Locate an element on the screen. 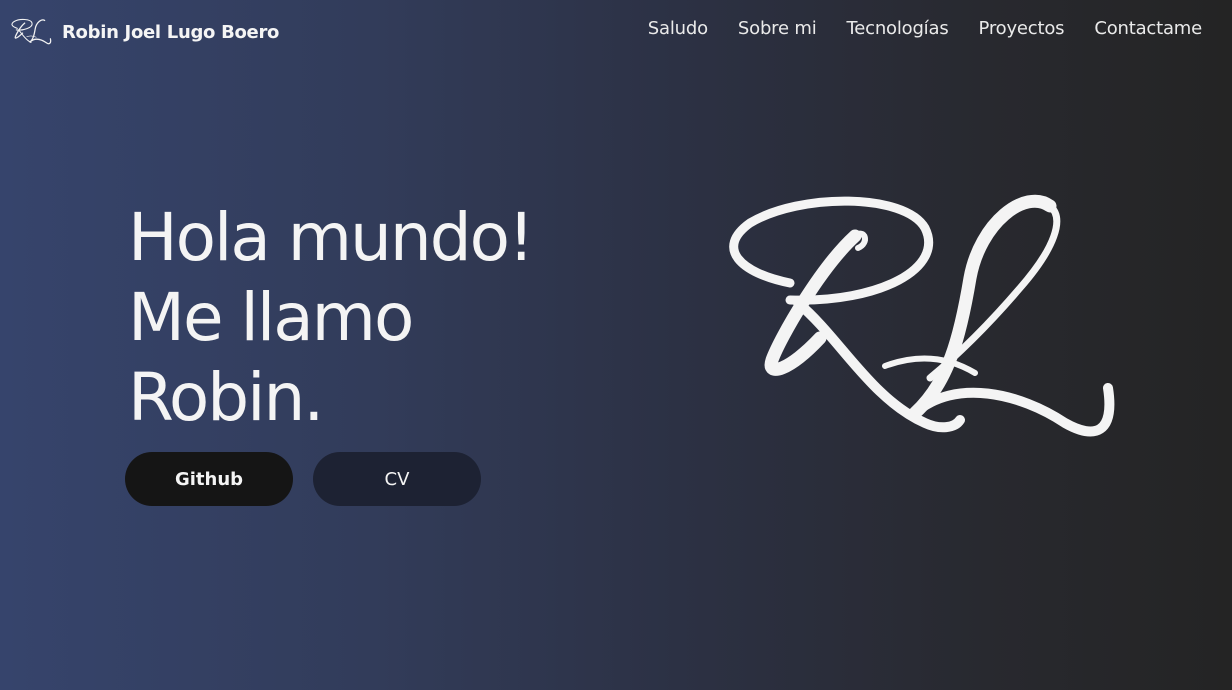 This screenshot has height=690, width=1232. hero-line-1: Hola mundo! is located at coordinates (331, 237).